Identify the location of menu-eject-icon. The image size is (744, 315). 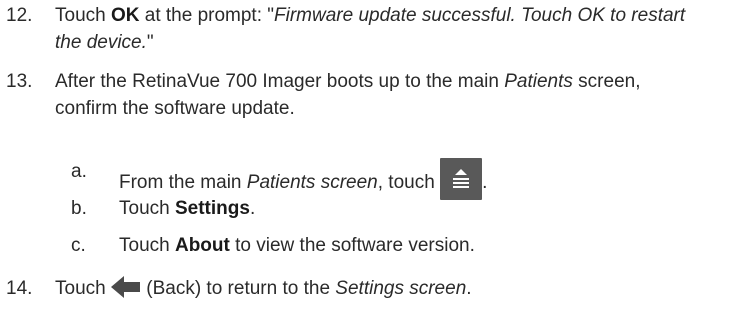
(461, 179).